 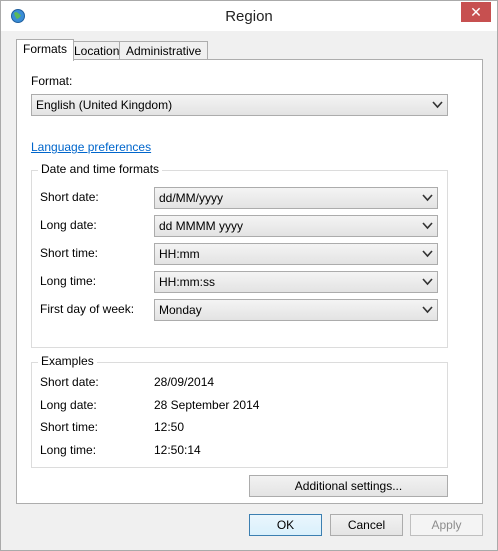 What do you see at coordinates (87, 309) in the screenshot?
I see `first-day-label: First day of week:` at bounding box center [87, 309].